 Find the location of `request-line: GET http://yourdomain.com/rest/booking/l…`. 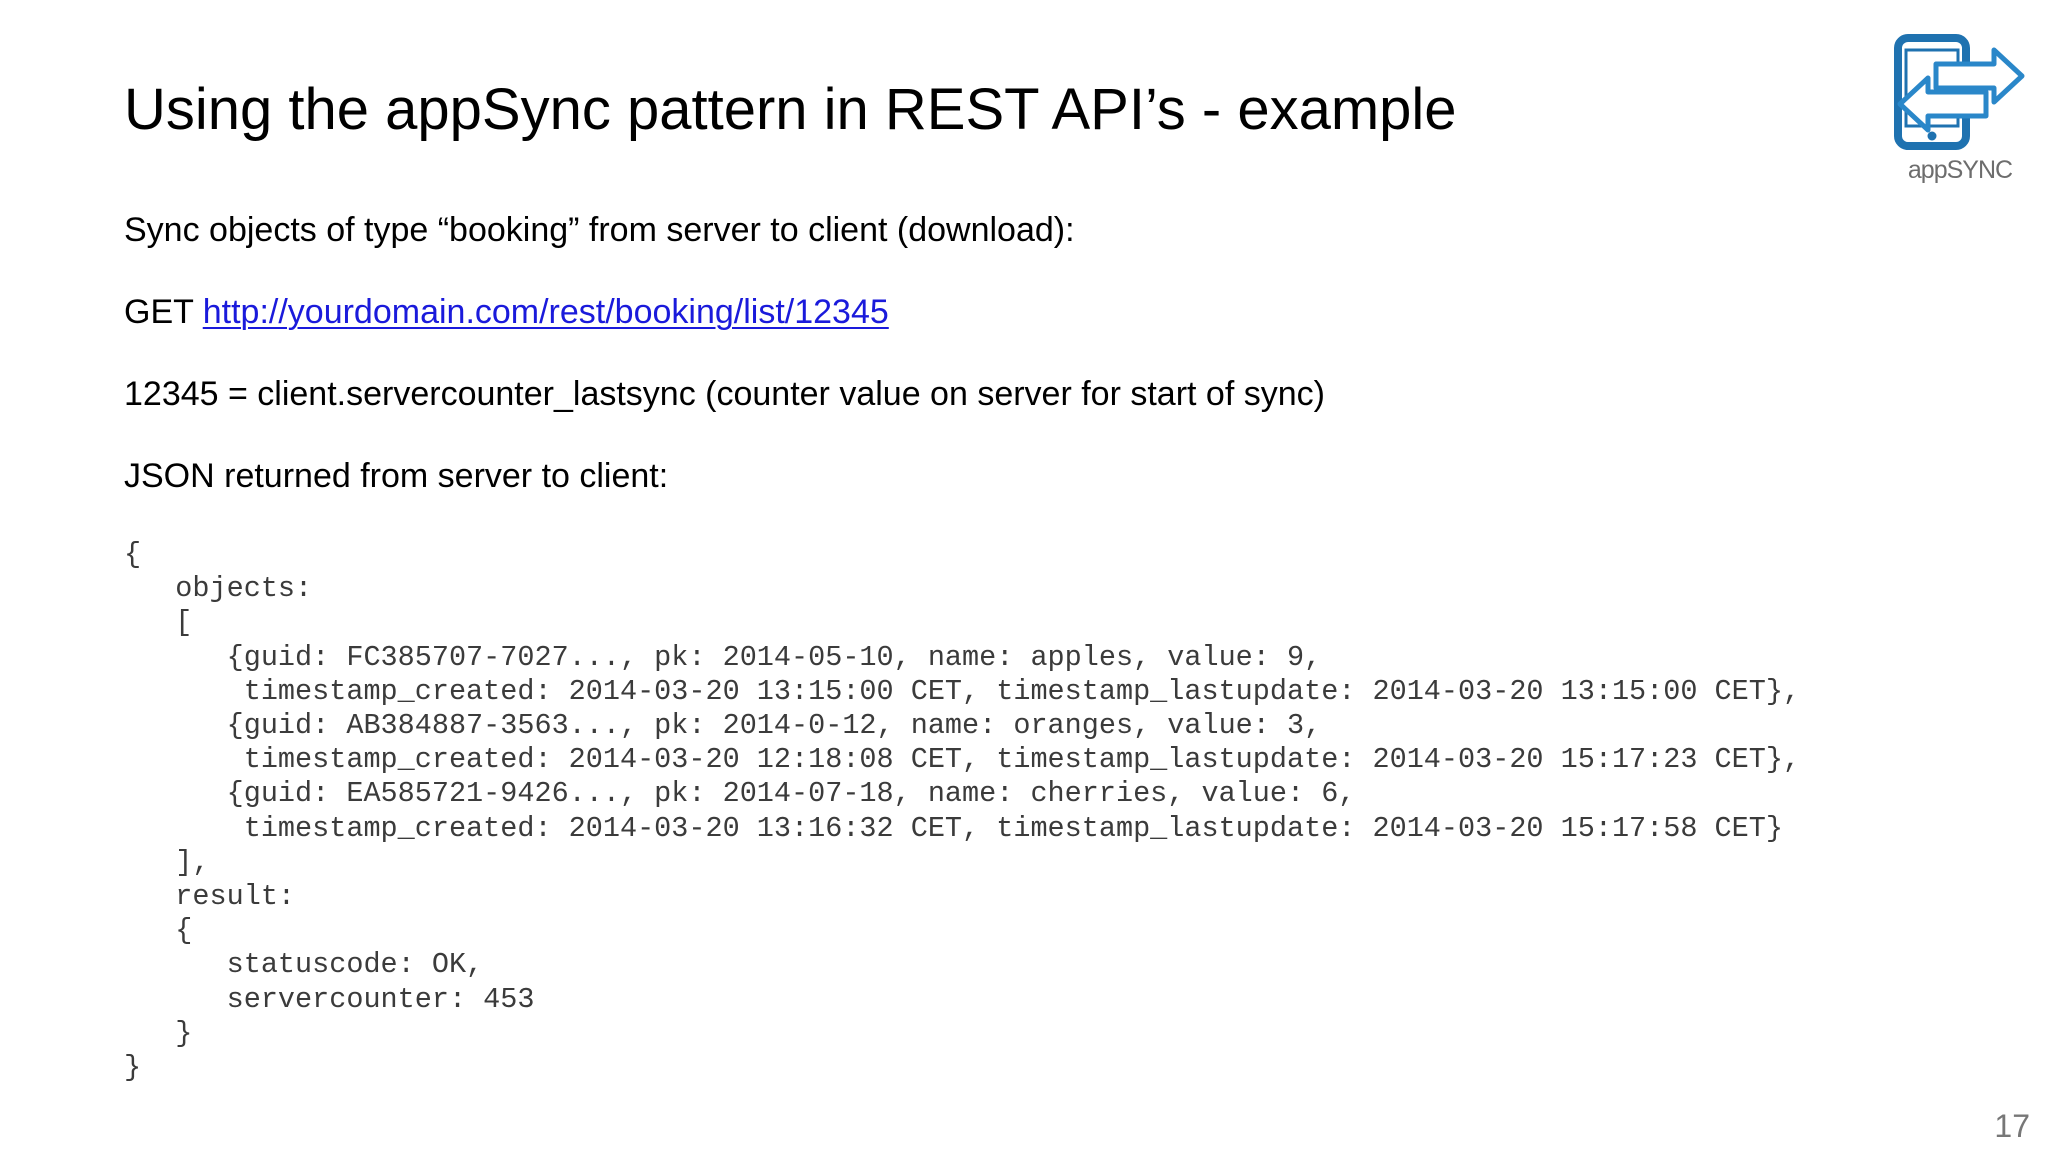

request-line: GET http://yourdomain.com/rest/booking/l… is located at coordinates (506, 312).